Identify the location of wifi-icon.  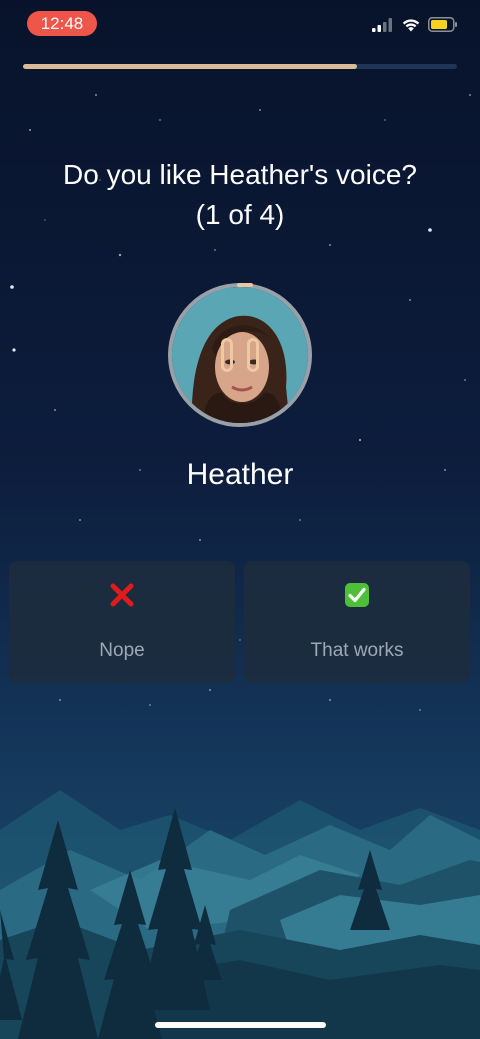
(411, 24).